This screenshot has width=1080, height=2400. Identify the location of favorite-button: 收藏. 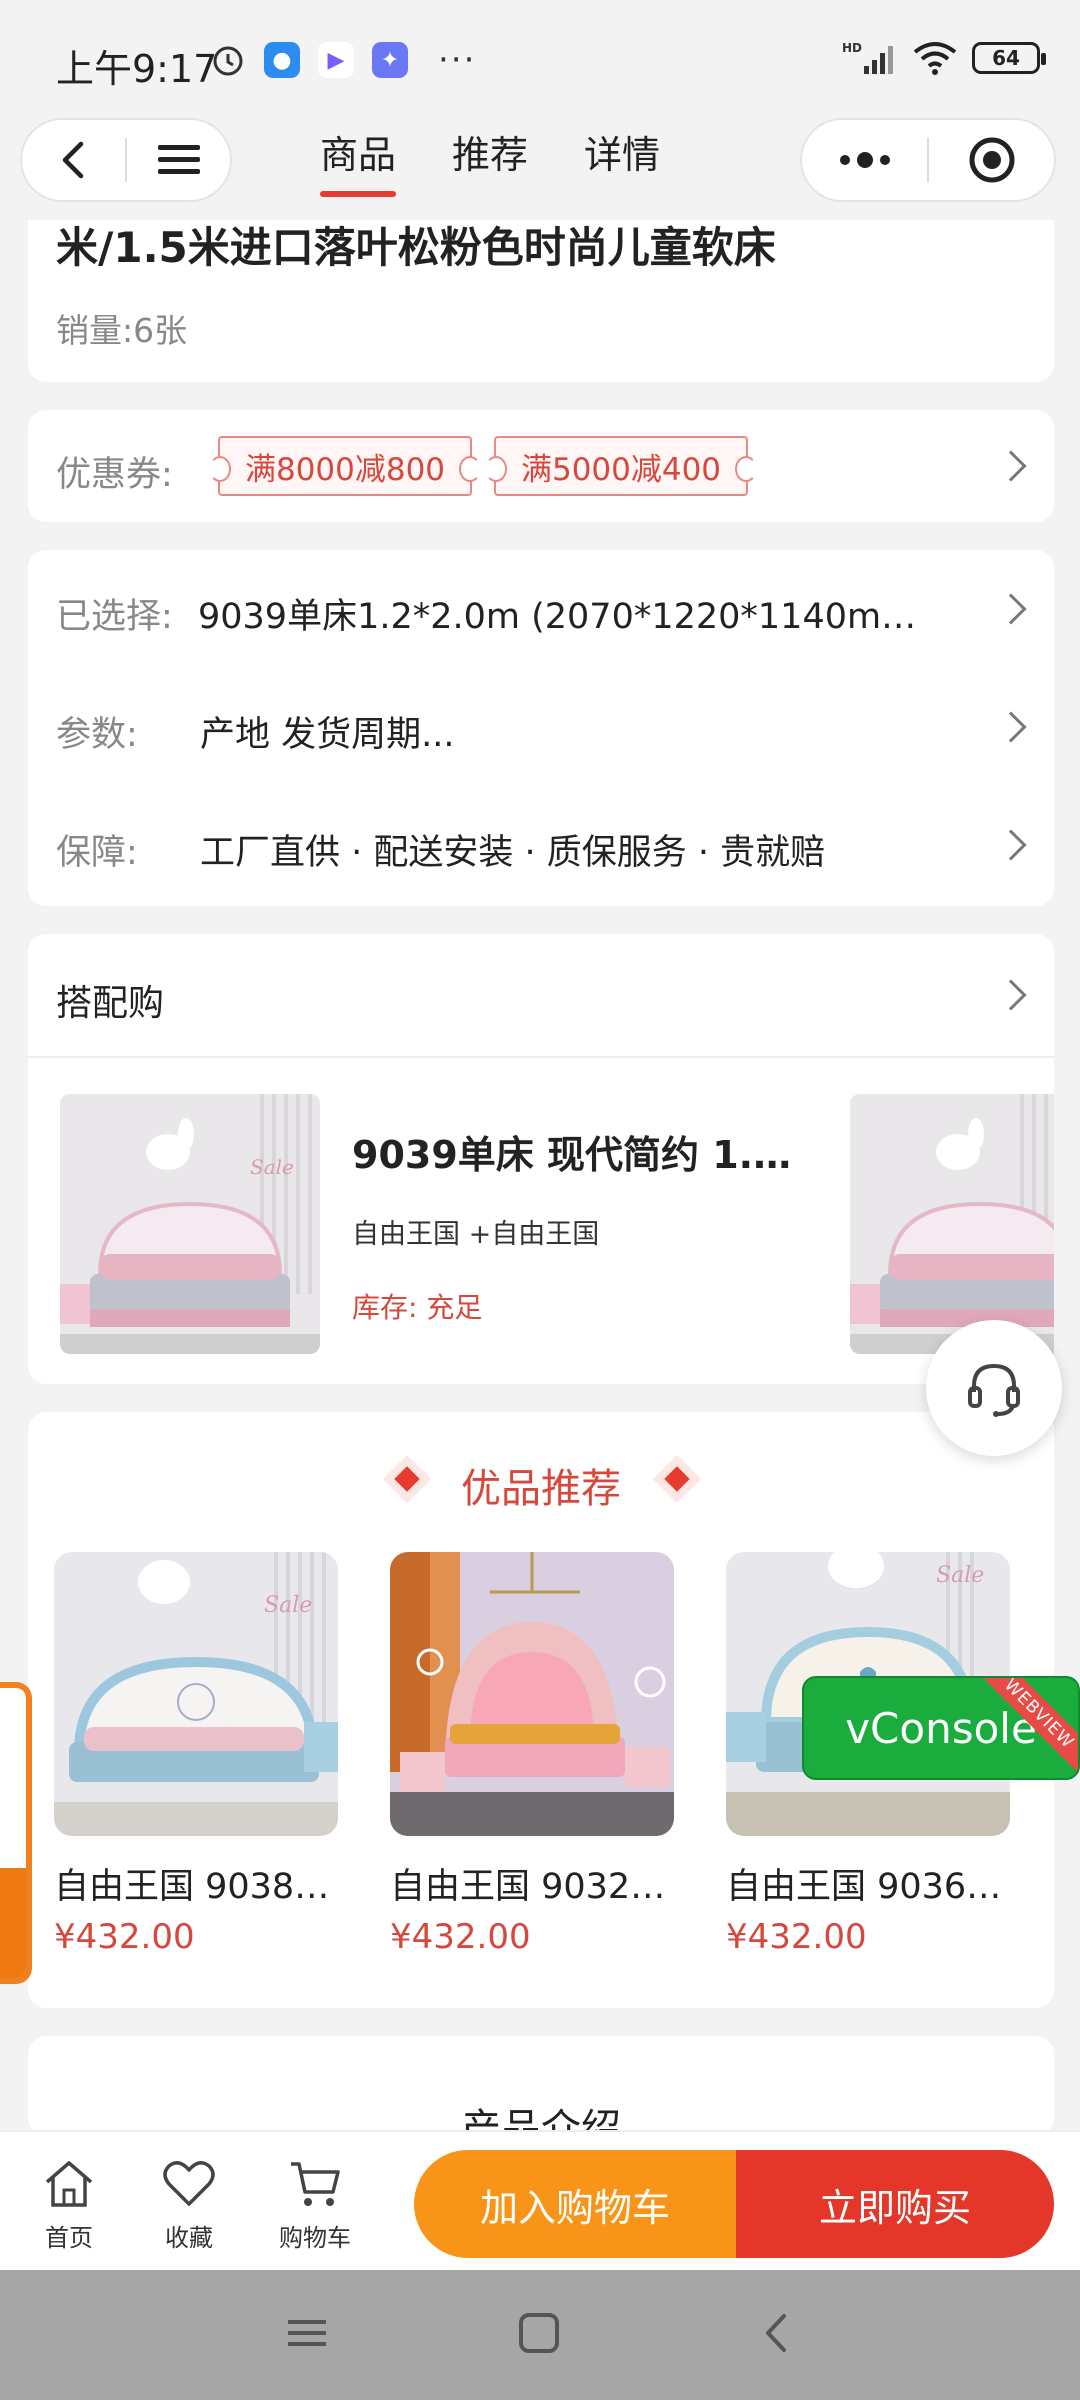
(189, 2205).